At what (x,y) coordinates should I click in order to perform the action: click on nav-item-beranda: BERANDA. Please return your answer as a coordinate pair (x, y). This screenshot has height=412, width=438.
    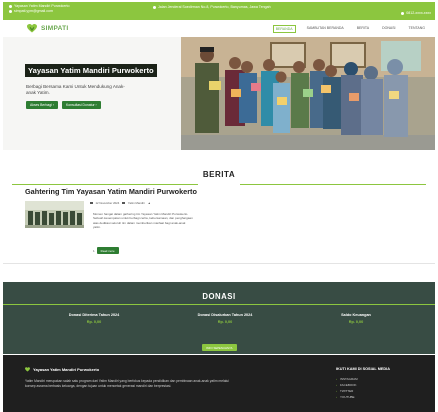
    Looking at the image, I should click on (284, 29).